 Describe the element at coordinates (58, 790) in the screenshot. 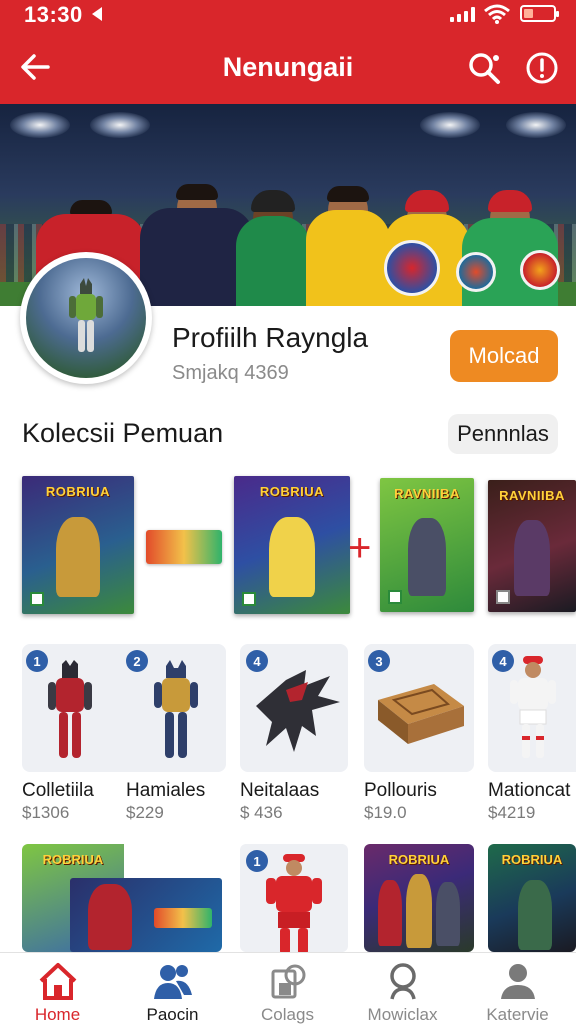

I see `product-name: Colletiila` at that location.